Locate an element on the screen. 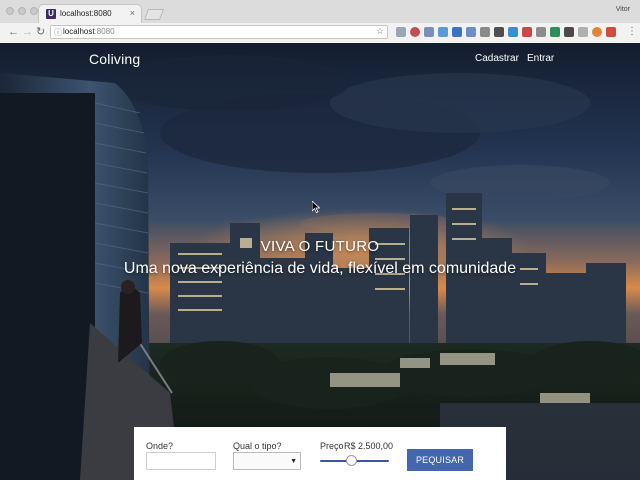 The width and height of the screenshot is (640, 480). forward-icon: → is located at coordinates (27, 32).